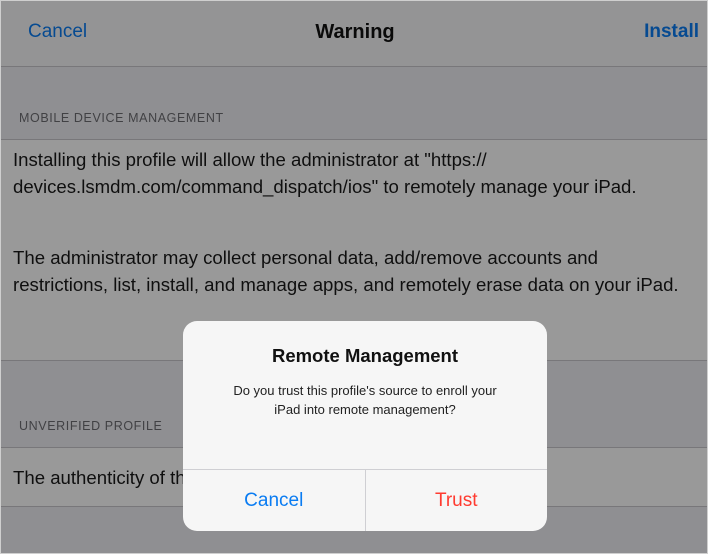  Describe the element at coordinates (274, 500) in the screenshot. I see `alert-cancel-button: Cancel` at that location.